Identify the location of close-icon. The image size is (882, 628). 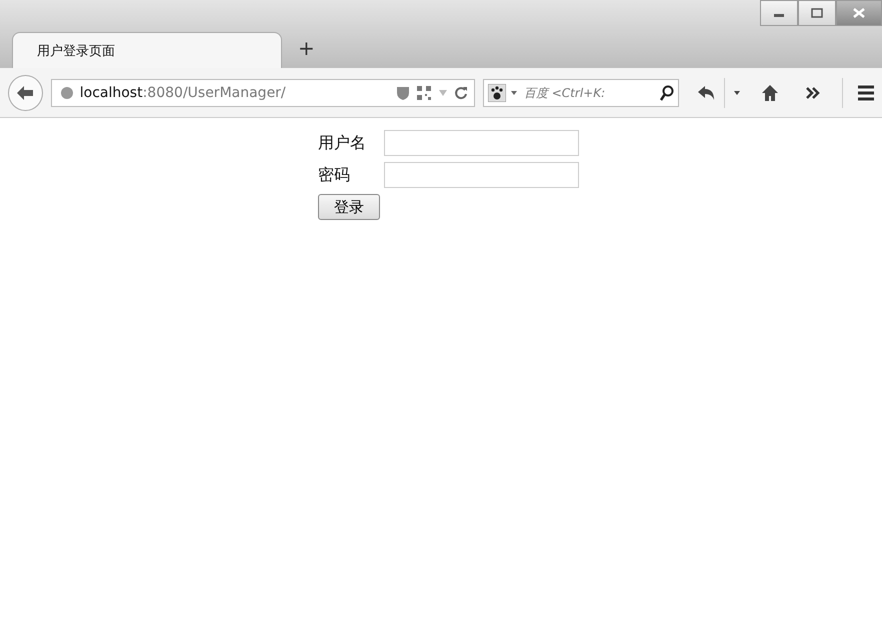
(859, 13).